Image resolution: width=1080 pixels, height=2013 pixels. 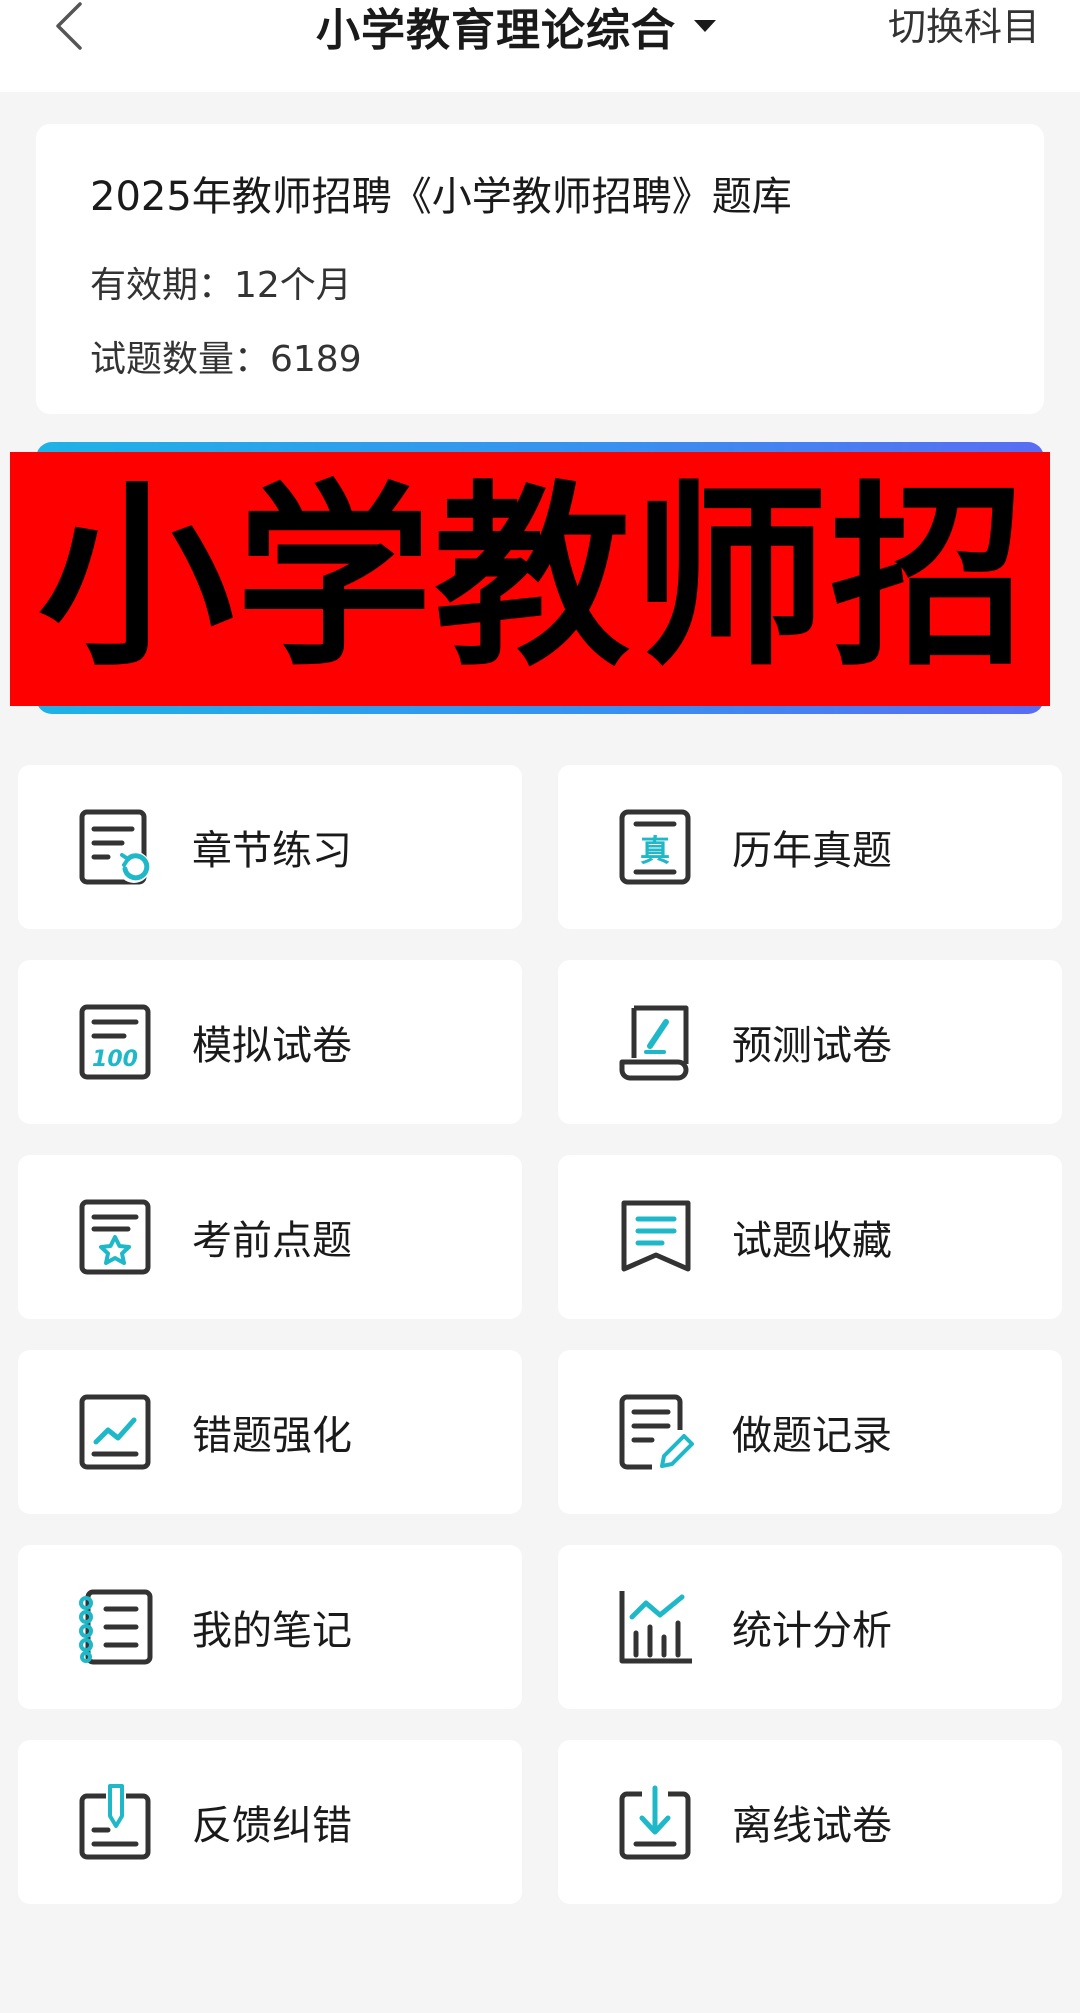 I want to click on menu-item-past-exams: 真 历年真题, so click(x=810, y=847).